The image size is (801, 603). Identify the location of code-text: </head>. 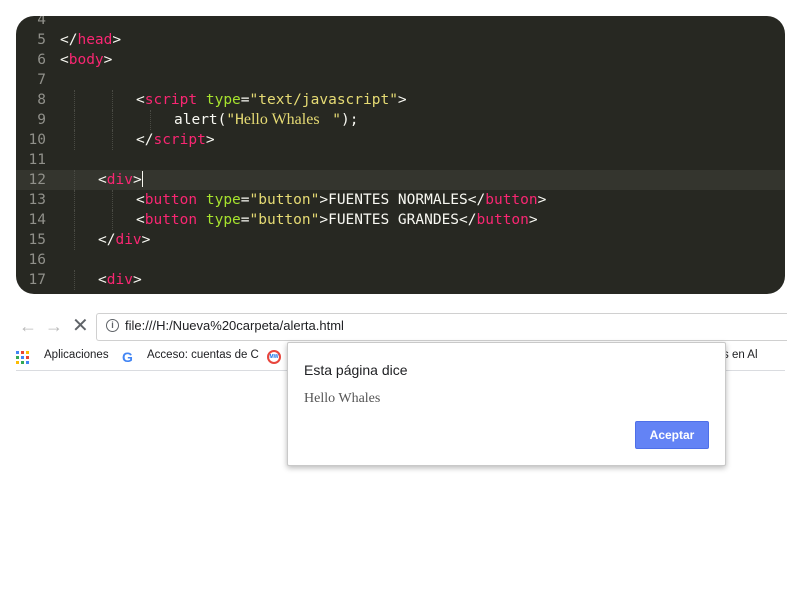
(91, 40).